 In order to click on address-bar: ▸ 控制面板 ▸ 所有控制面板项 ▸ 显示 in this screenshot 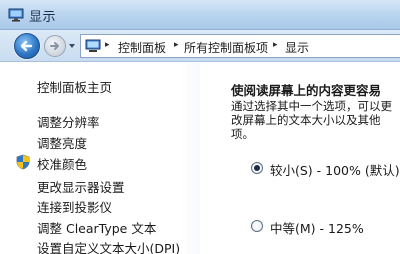, I will do `click(240, 46)`.